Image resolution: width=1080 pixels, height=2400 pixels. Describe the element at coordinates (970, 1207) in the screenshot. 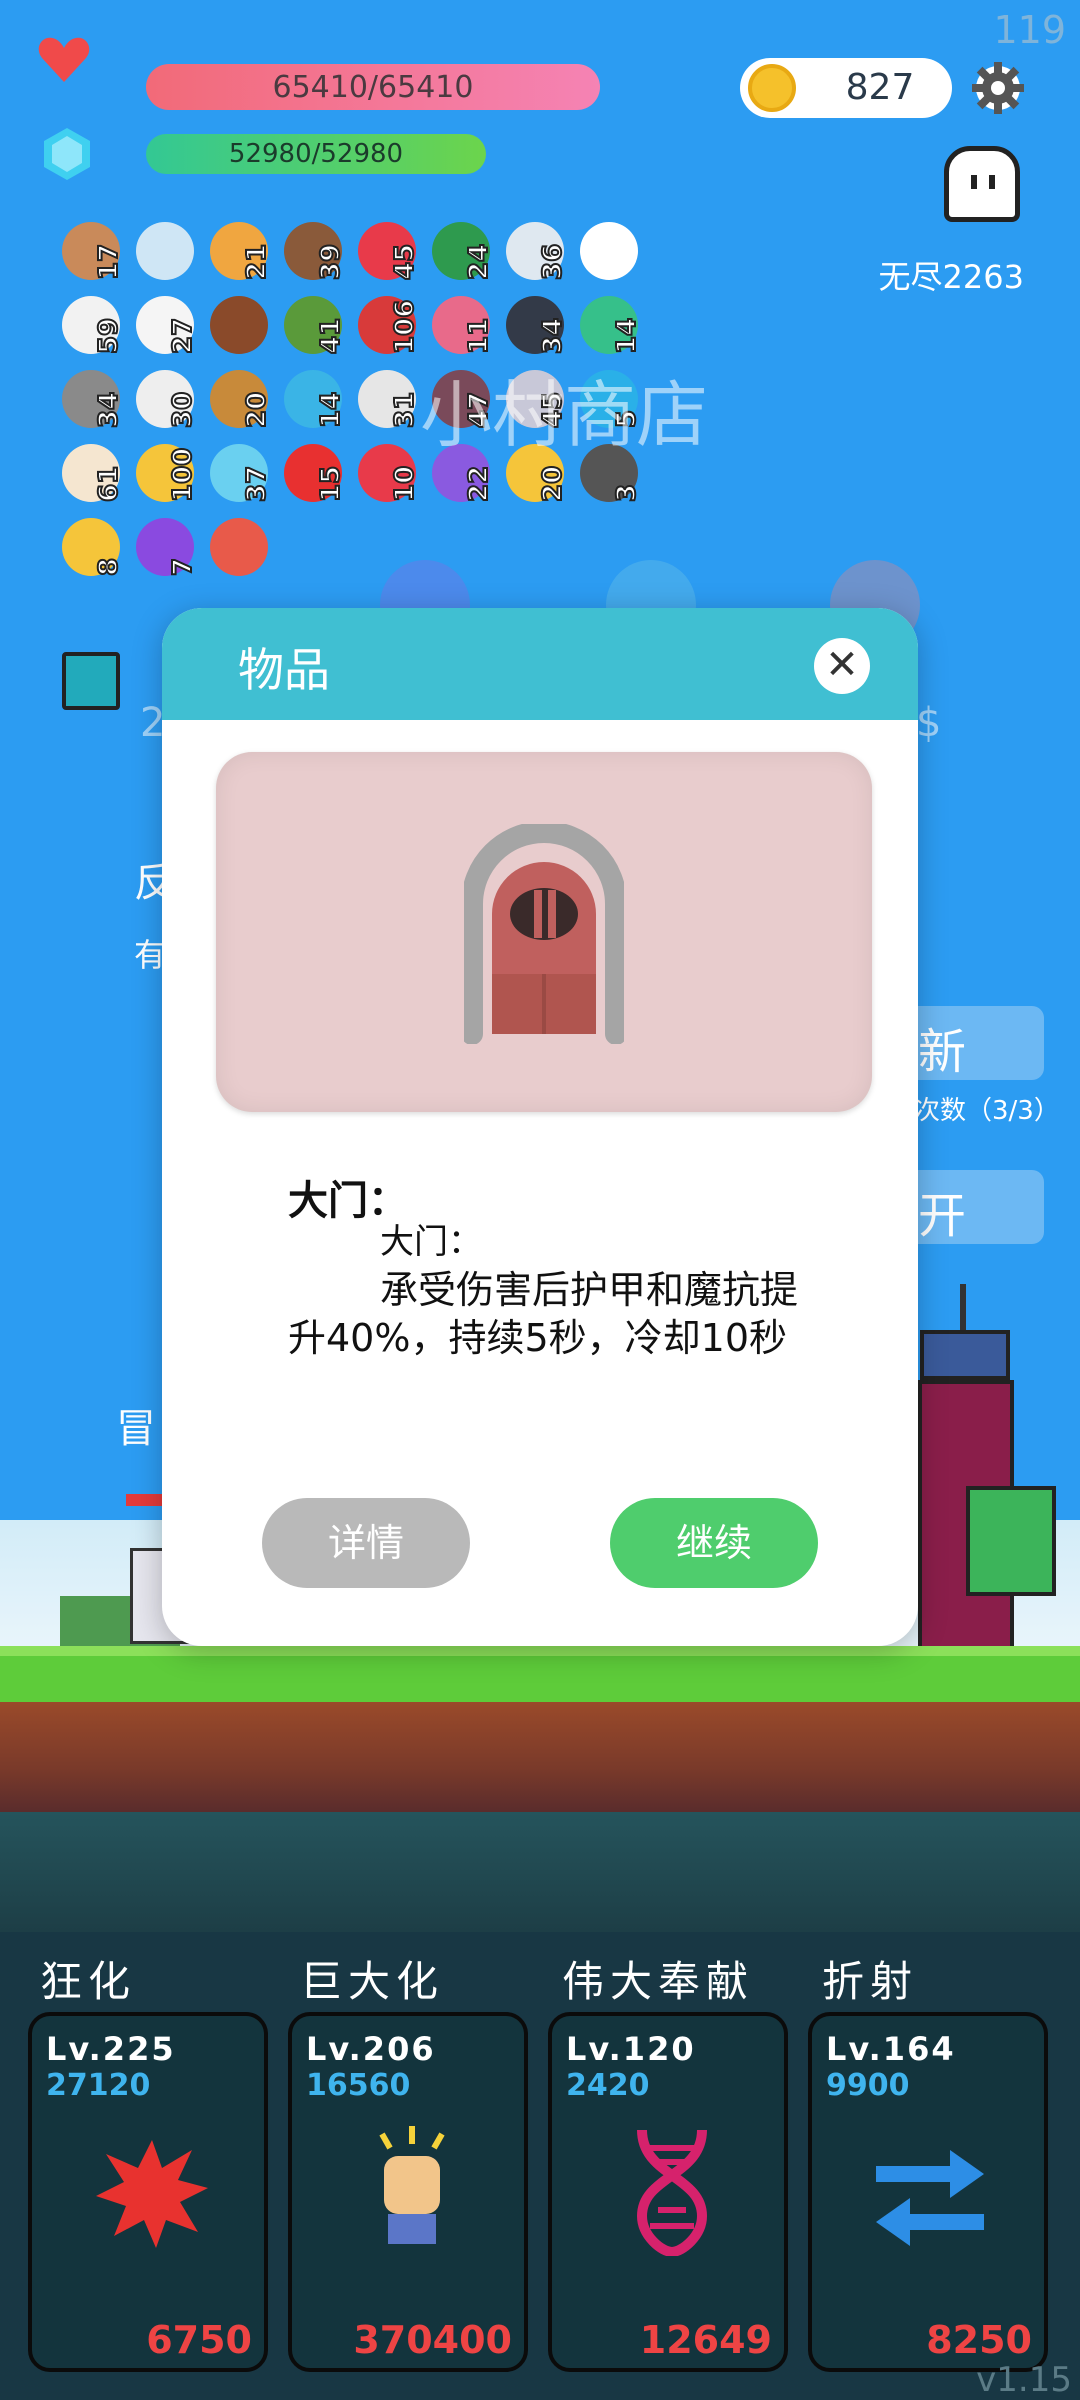

I see `open-button: 开` at that location.